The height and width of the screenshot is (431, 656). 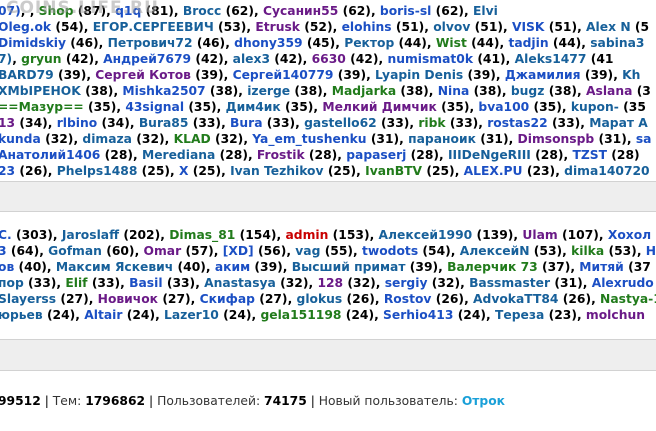 I want to click on username-link: Ulam, so click(x=539, y=235).